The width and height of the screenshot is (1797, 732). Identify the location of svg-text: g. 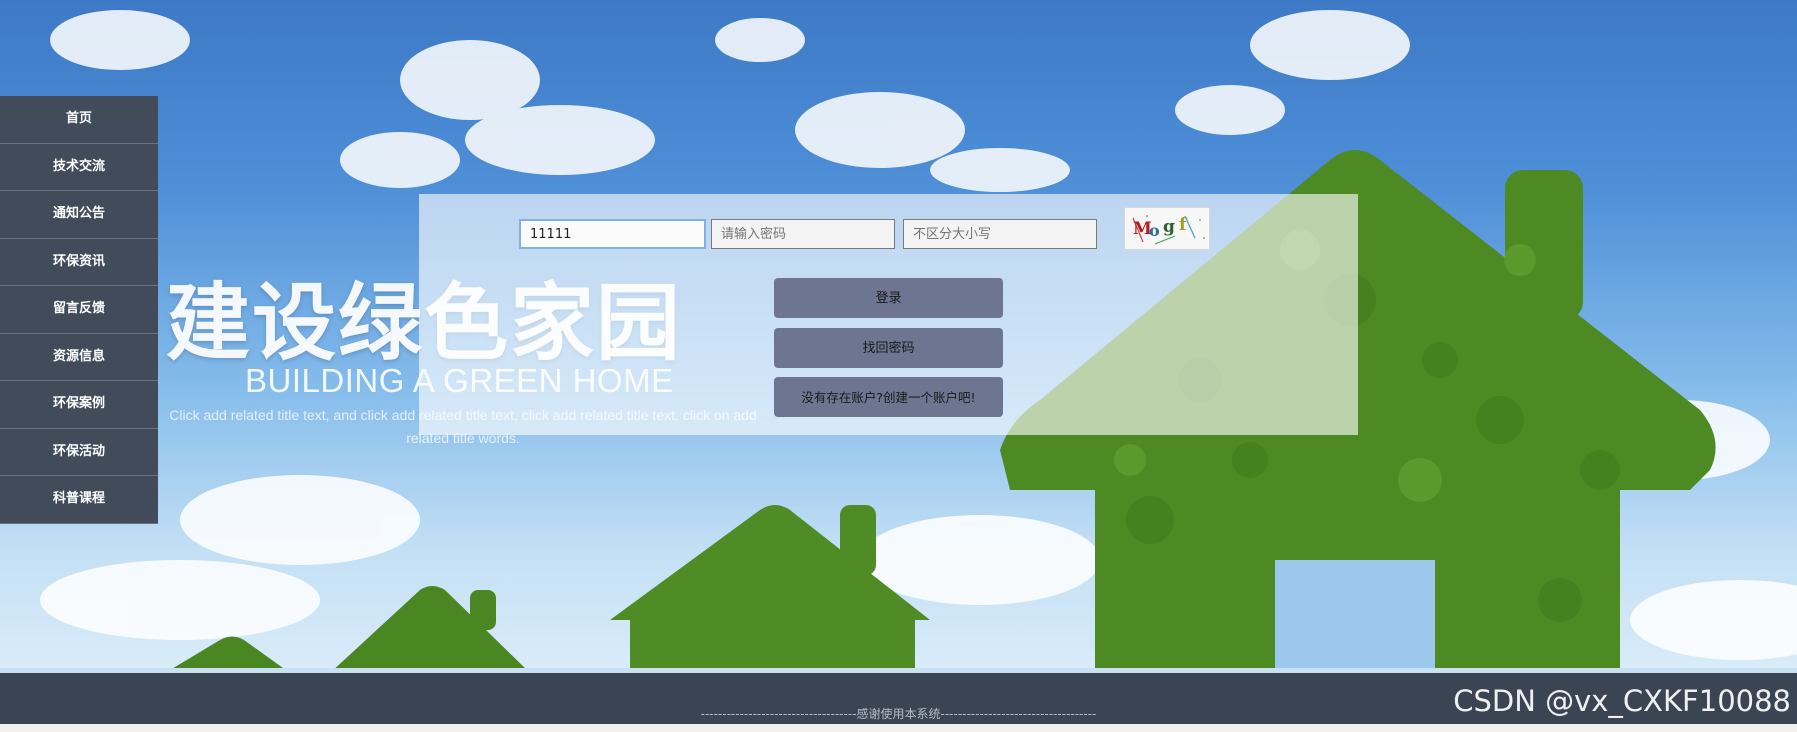
(1169, 227).